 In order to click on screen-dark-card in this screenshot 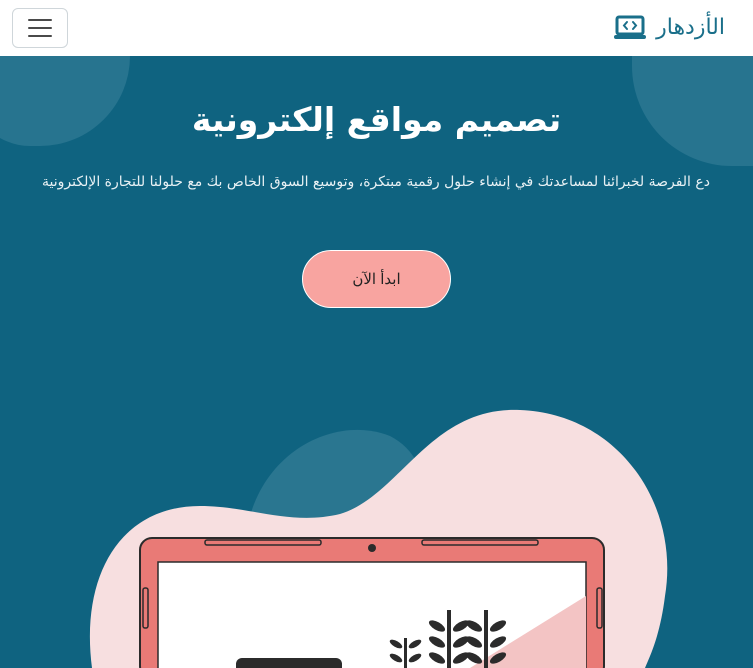, I will do `click(289, 663)`.